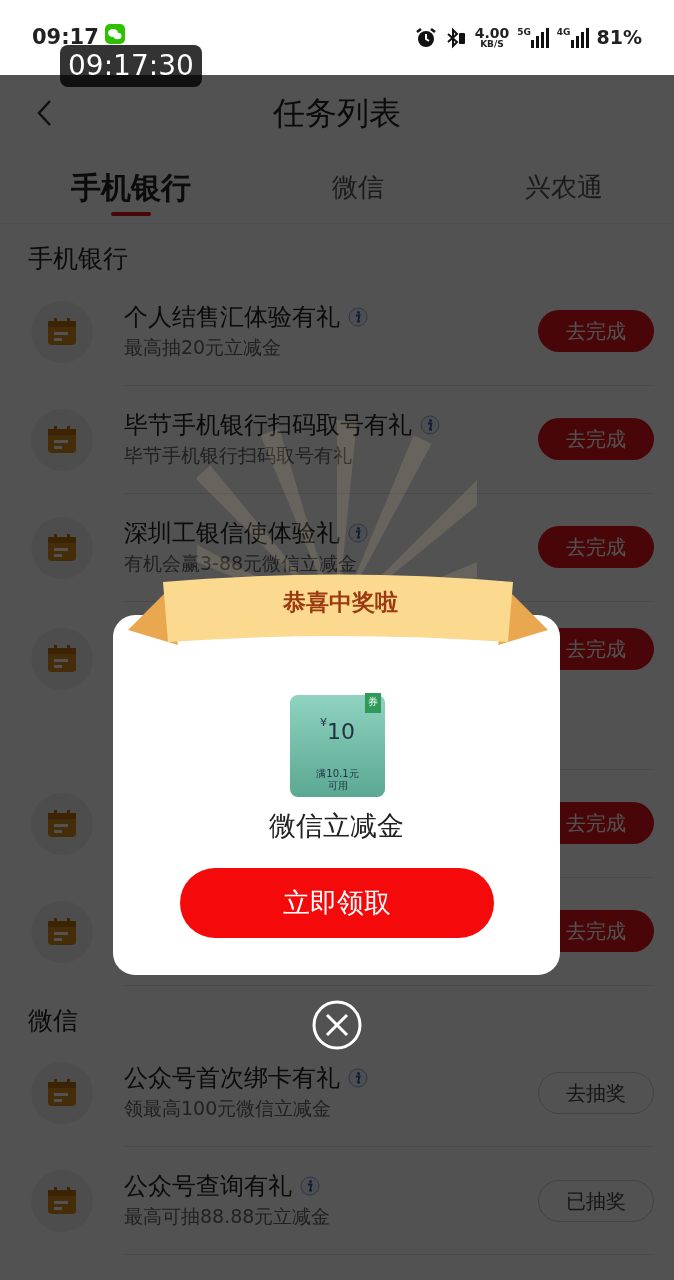  I want to click on currency-symbol: ¥, so click(323, 722).